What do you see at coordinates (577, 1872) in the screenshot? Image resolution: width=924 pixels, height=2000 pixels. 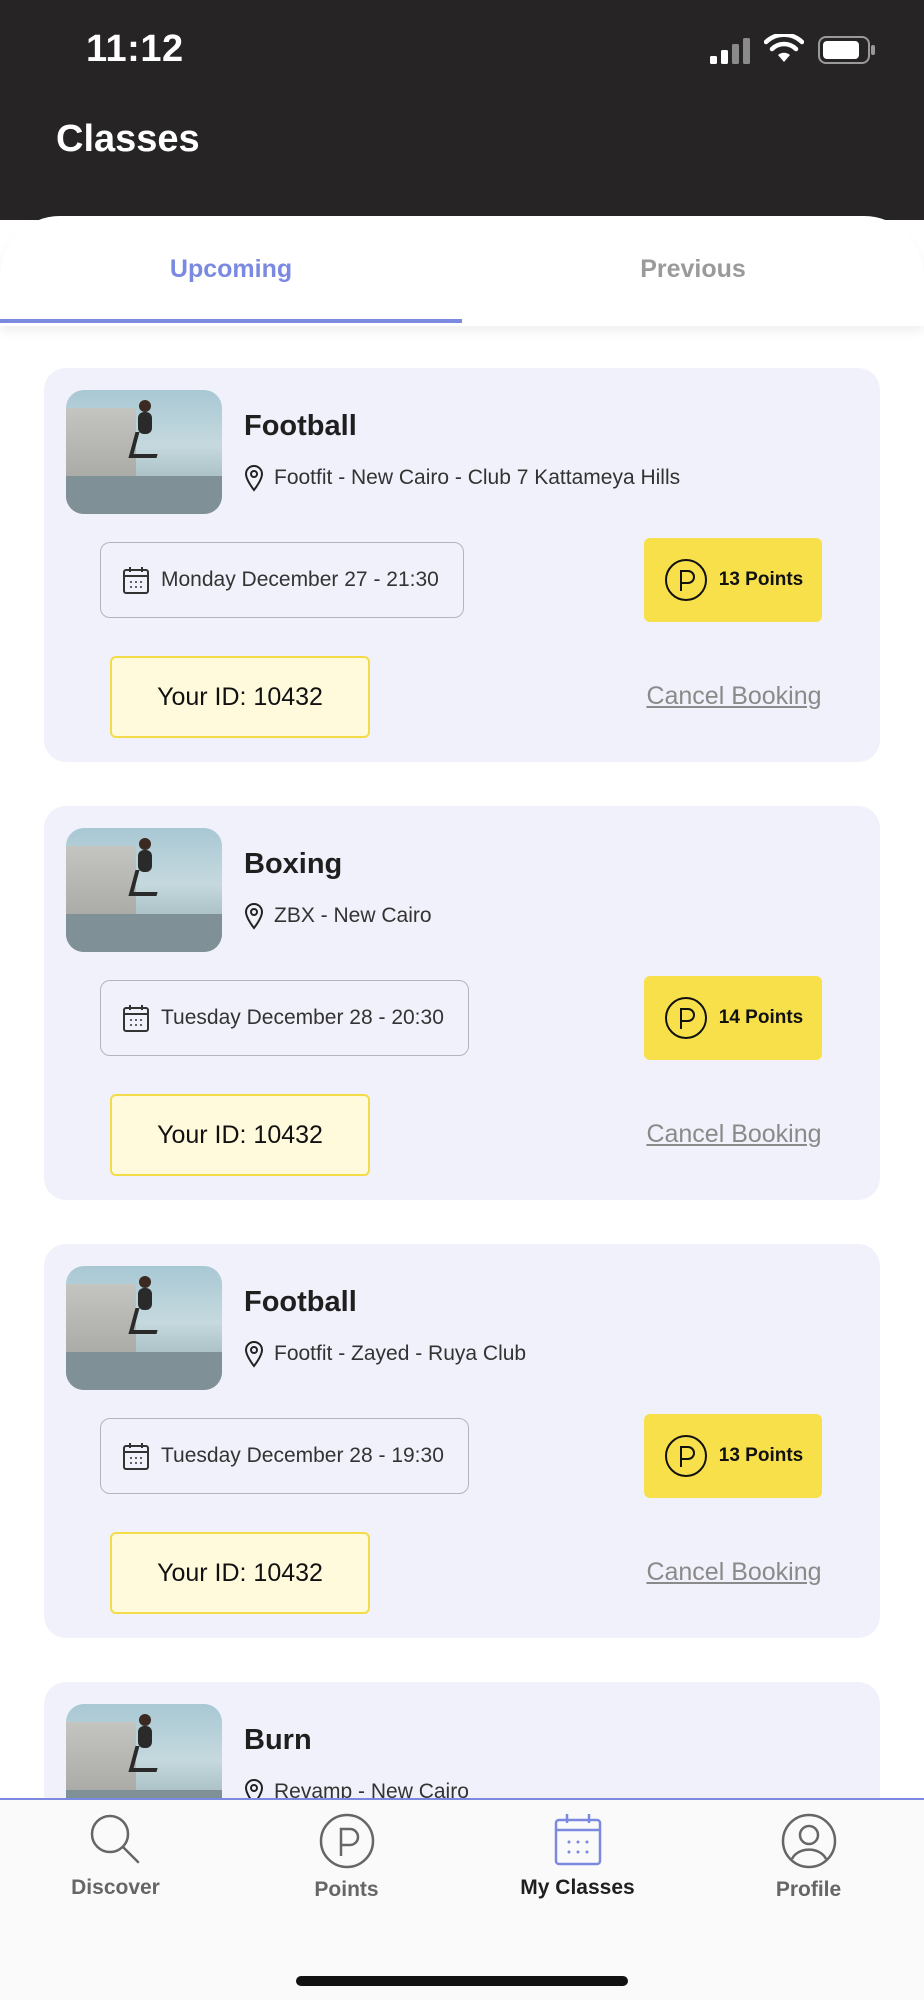 I see `nav-my-classes: My Classes` at bounding box center [577, 1872].